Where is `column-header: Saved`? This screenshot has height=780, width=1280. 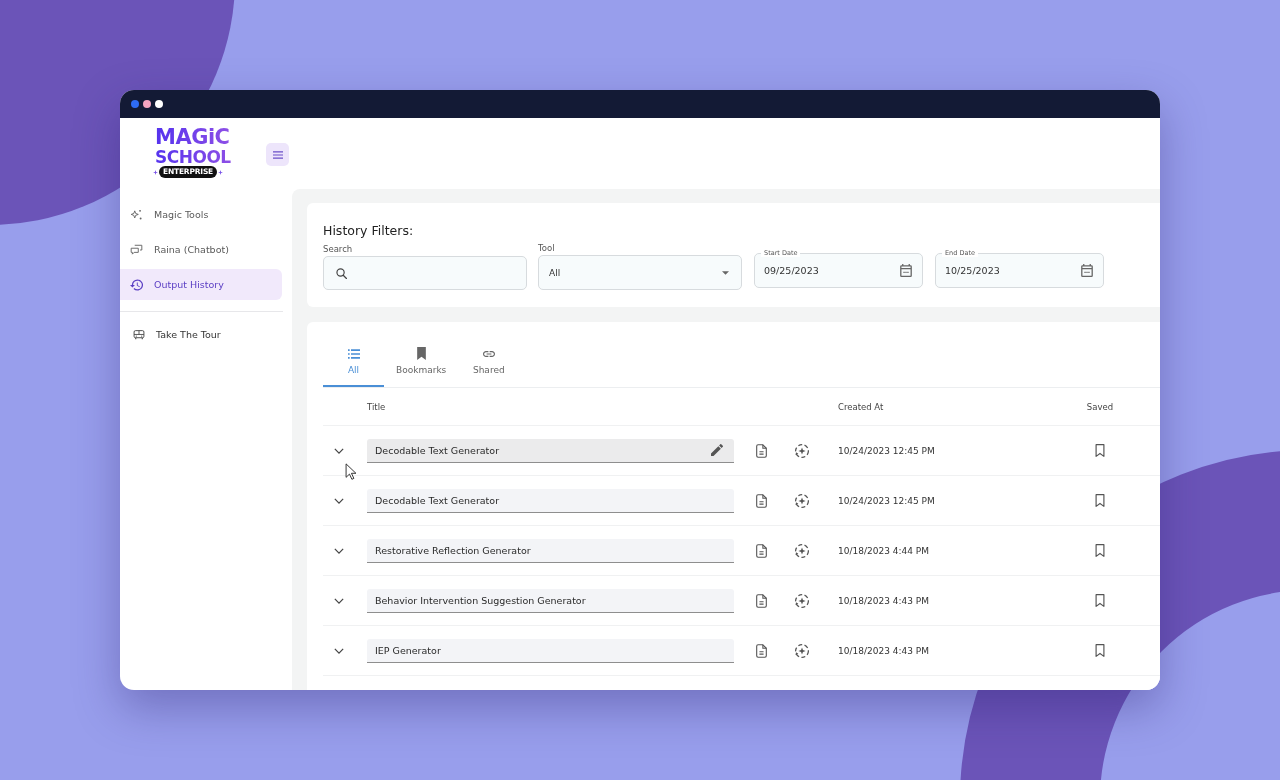
column-header: Saved is located at coordinates (1100, 406).